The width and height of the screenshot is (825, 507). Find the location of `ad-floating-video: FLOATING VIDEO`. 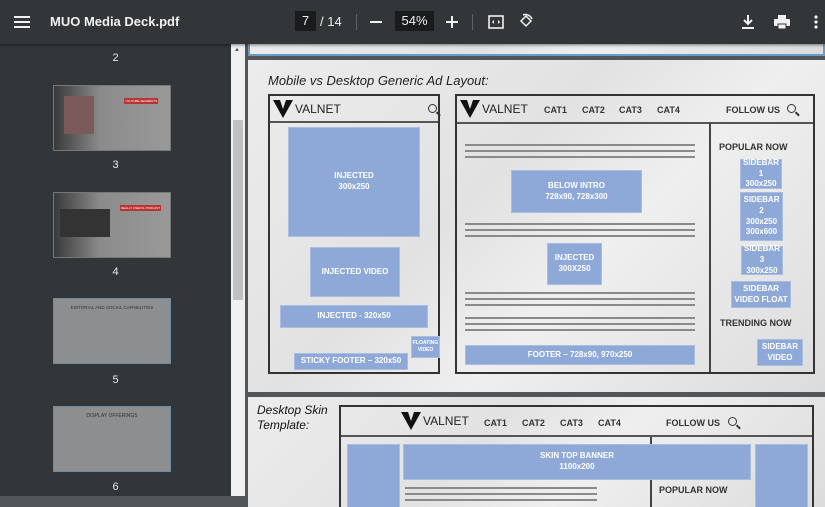

ad-floating-video: FLOATING VIDEO is located at coordinates (425, 347).